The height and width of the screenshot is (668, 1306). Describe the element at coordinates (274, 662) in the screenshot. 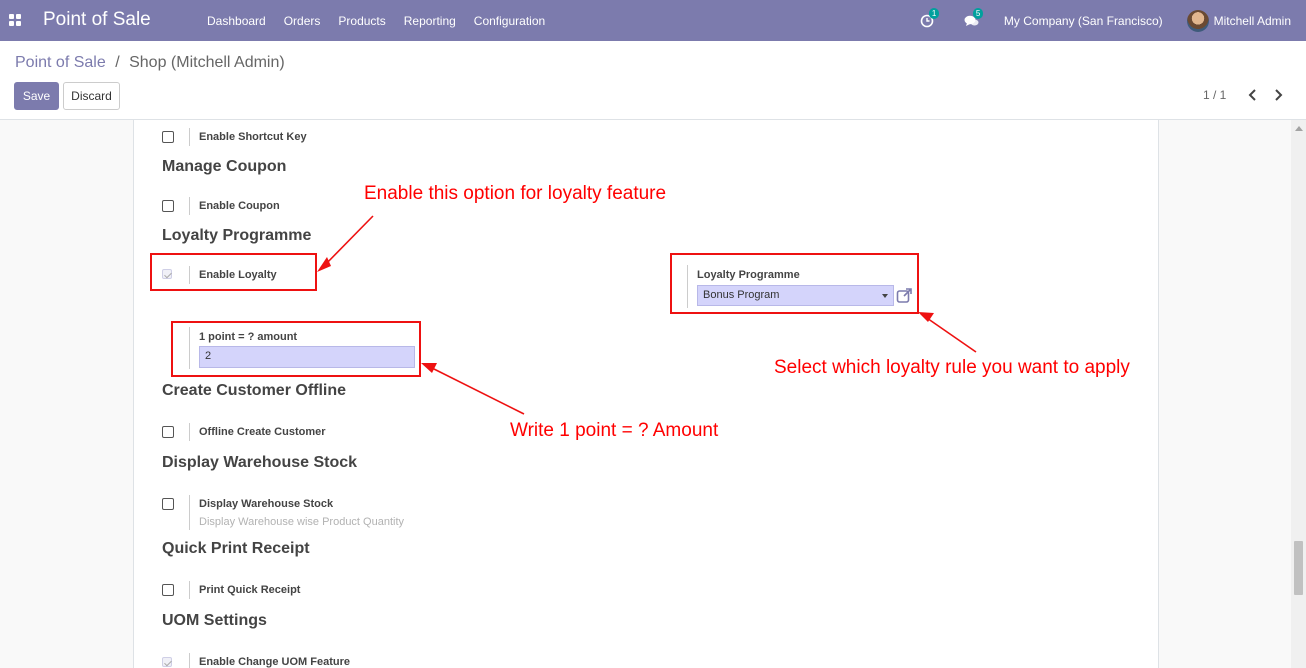

I see `enable-change-uom-label: Enable Change UOM Feature` at that location.